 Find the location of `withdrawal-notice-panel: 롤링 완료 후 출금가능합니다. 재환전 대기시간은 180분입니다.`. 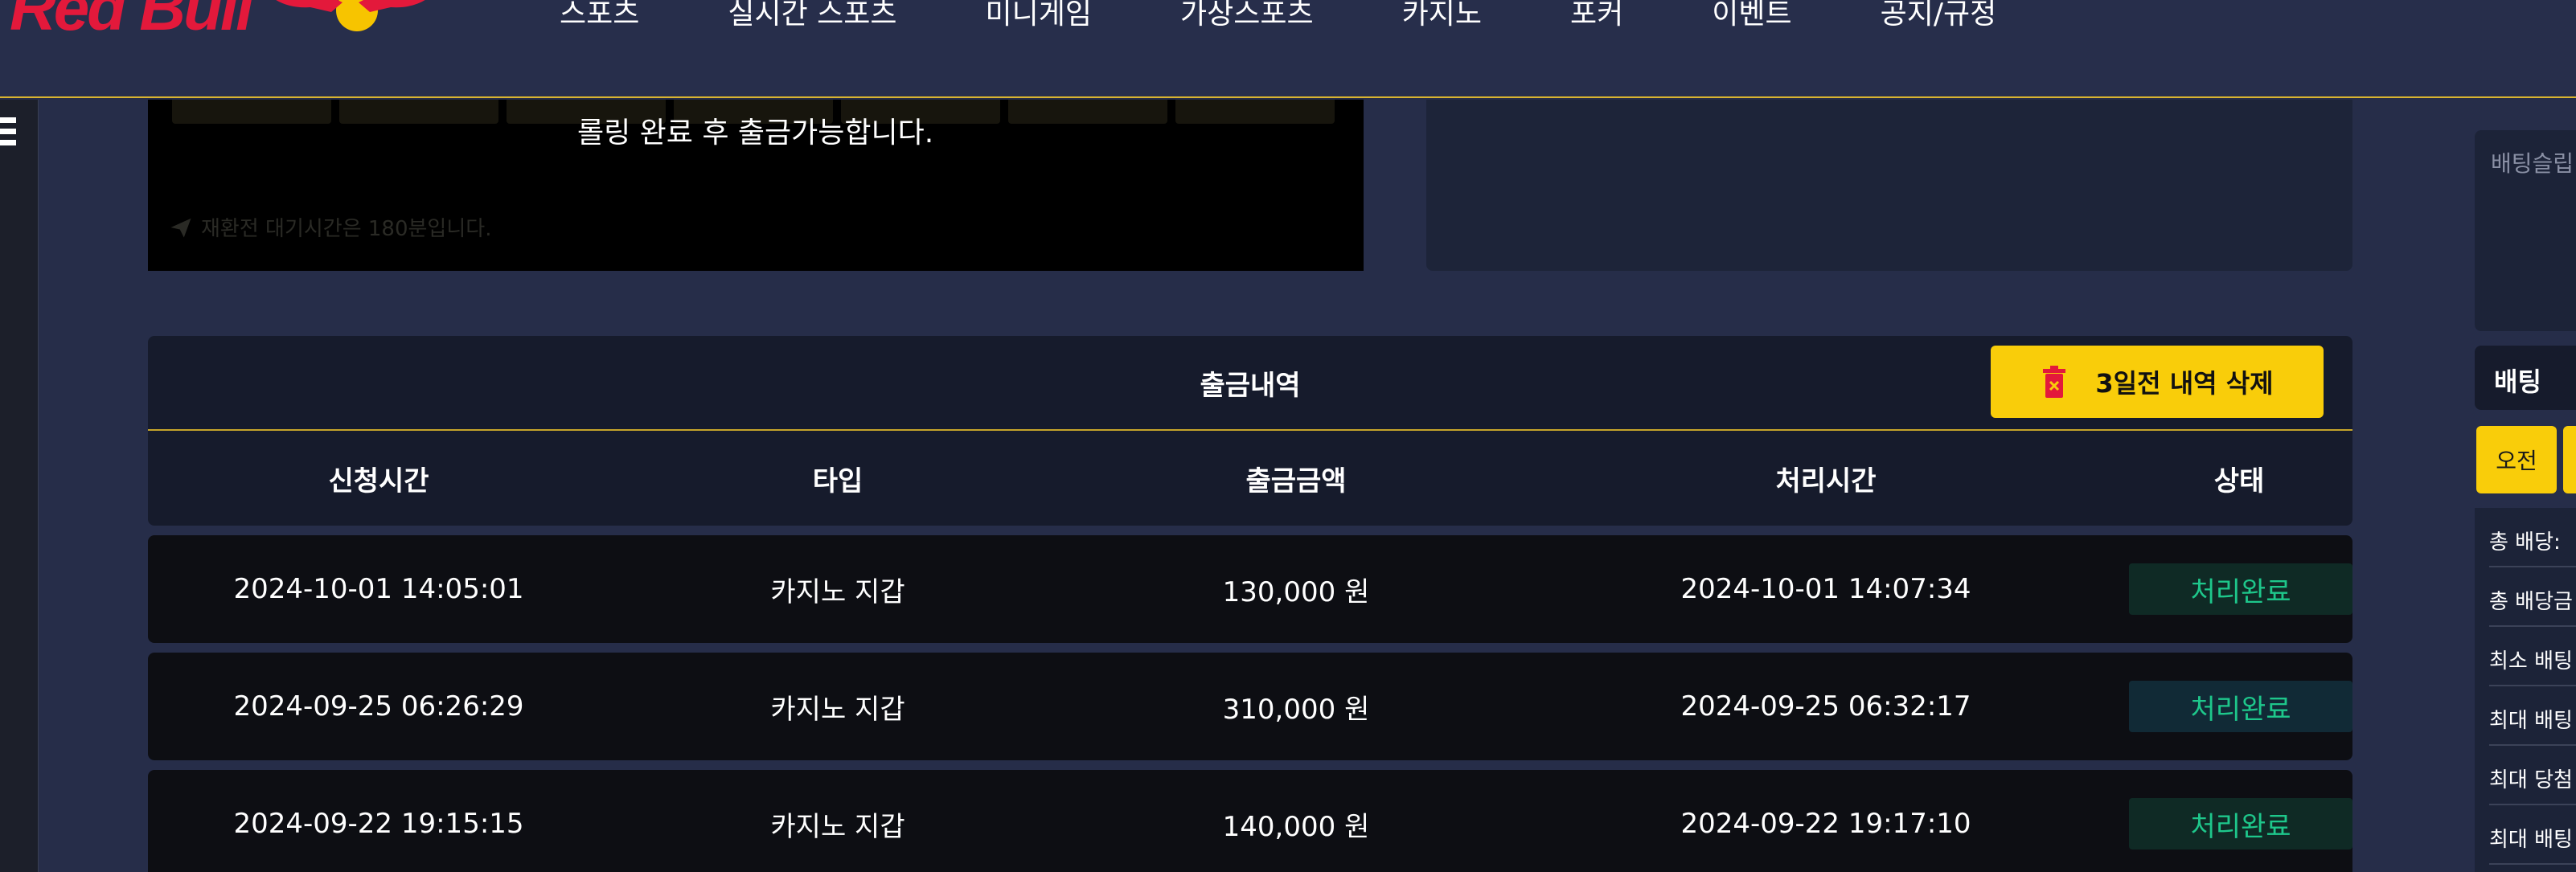

withdrawal-notice-panel: 롤링 완료 후 출금가능합니다. 재환전 대기시간은 180분입니다. is located at coordinates (756, 185).